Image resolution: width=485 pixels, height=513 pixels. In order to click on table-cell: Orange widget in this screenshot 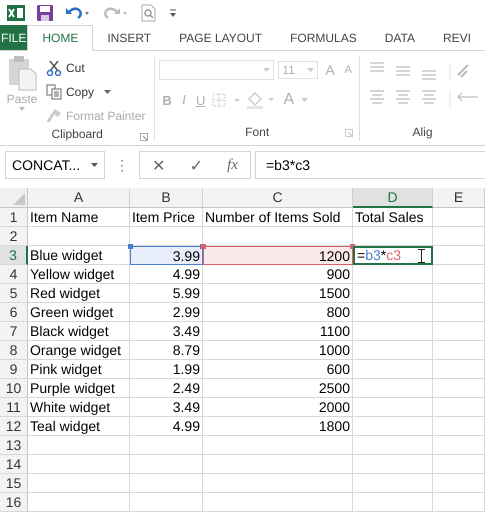, I will do `click(79, 350)`.